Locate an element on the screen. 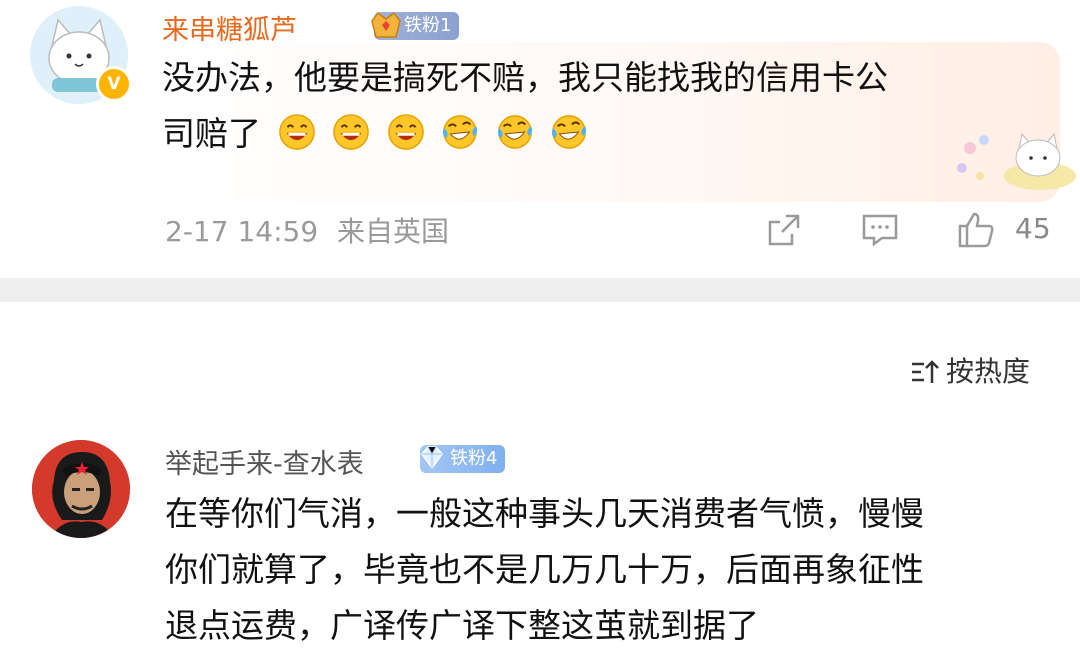 The width and height of the screenshot is (1080, 654). username: 举起手来-查水表 is located at coordinates (264, 461).